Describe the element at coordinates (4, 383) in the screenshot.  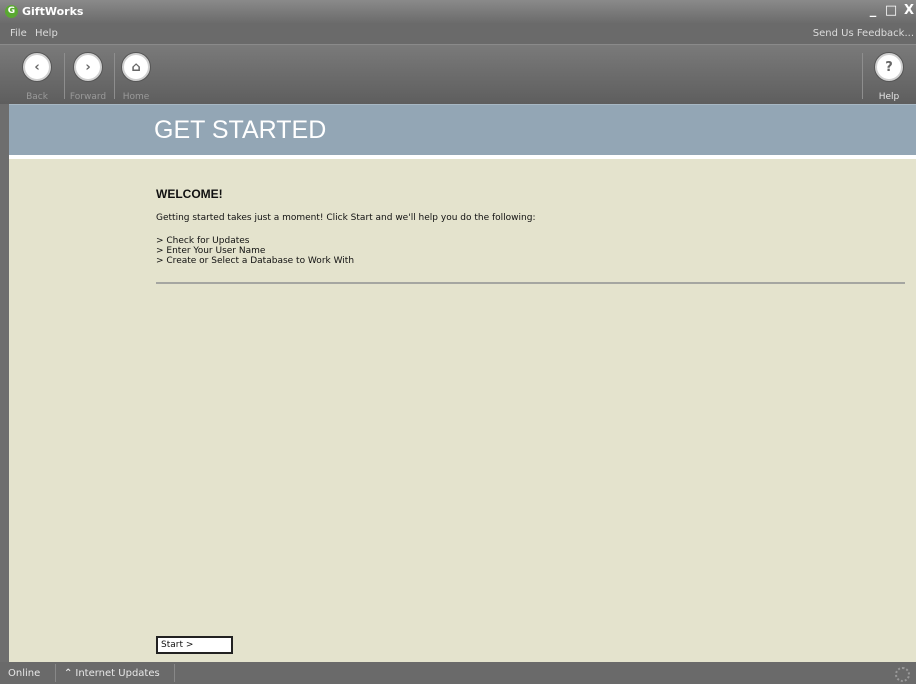
I see `left-border` at that location.